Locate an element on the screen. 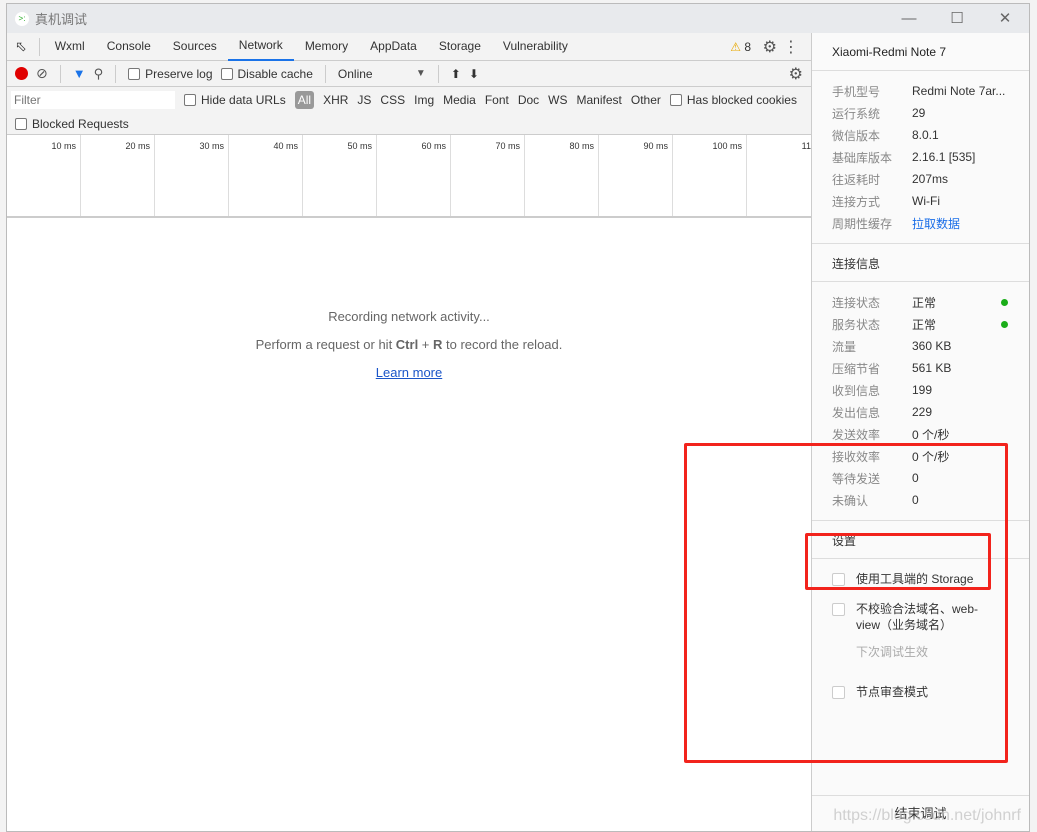  filter-type-other: Other is located at coordinates (646, 100).